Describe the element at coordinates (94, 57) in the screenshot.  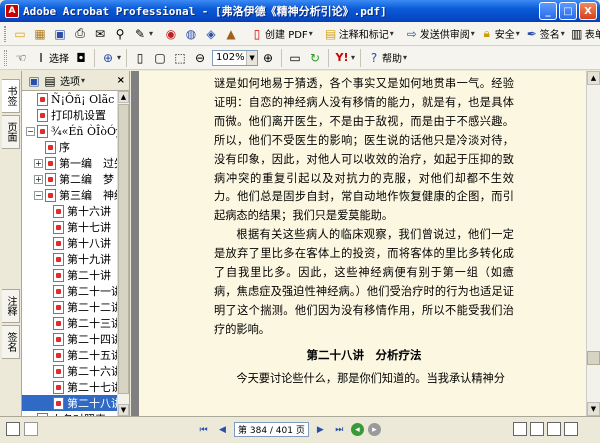
I see `toolbar-separator` at that location.